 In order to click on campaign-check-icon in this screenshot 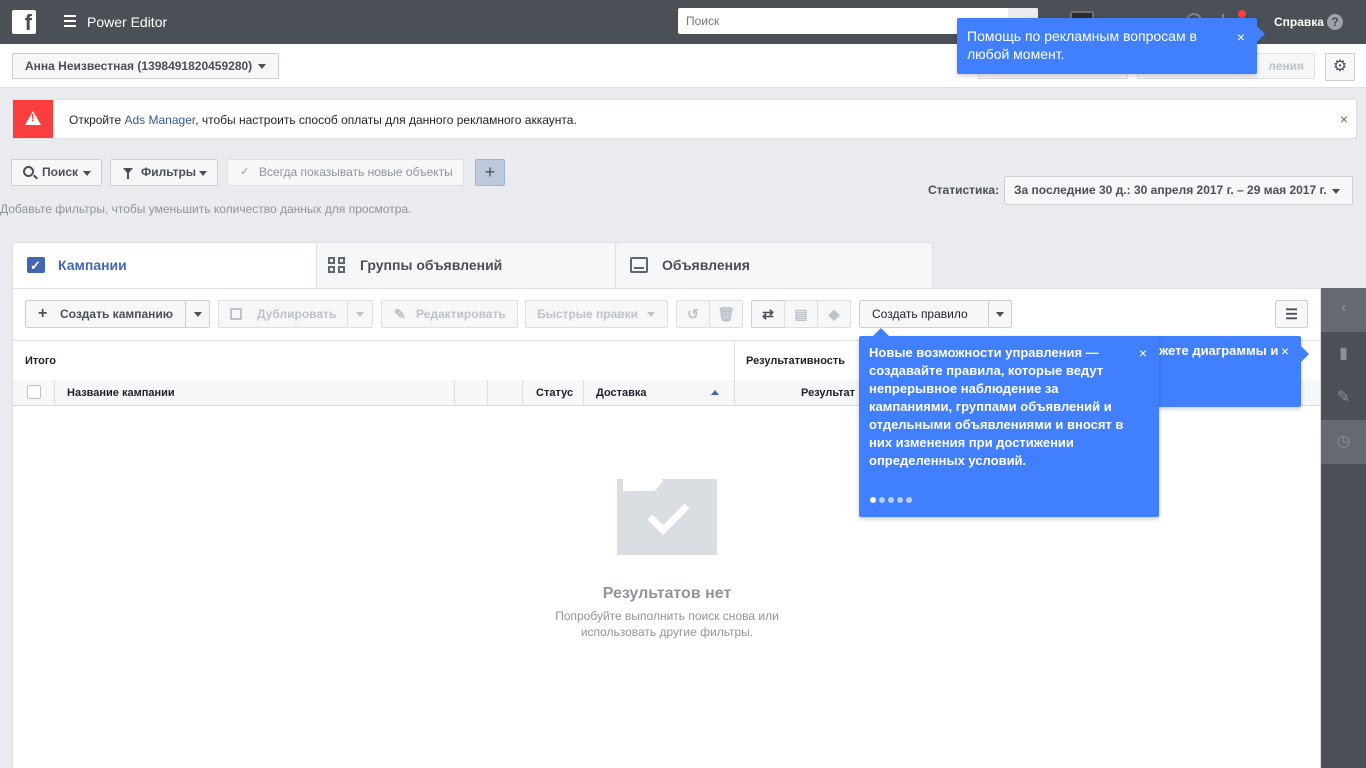, I will do `click(36, 266)`.